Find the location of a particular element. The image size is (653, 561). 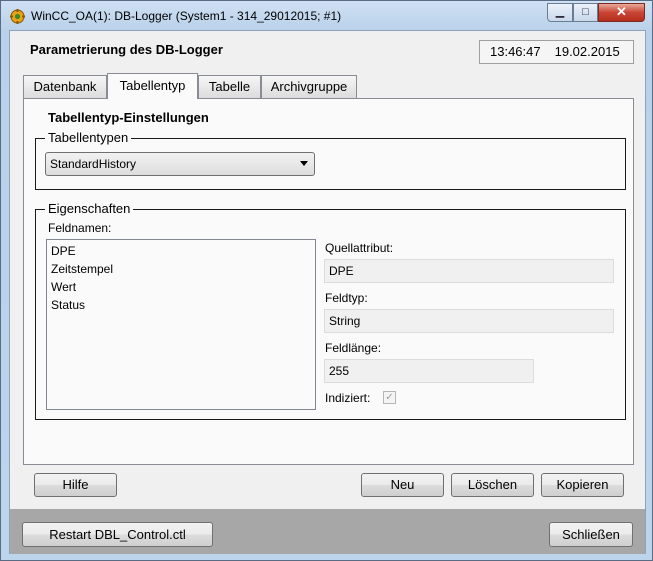

page-title: Parametrierung des DB-Logger is located at coordinates (126, 49).